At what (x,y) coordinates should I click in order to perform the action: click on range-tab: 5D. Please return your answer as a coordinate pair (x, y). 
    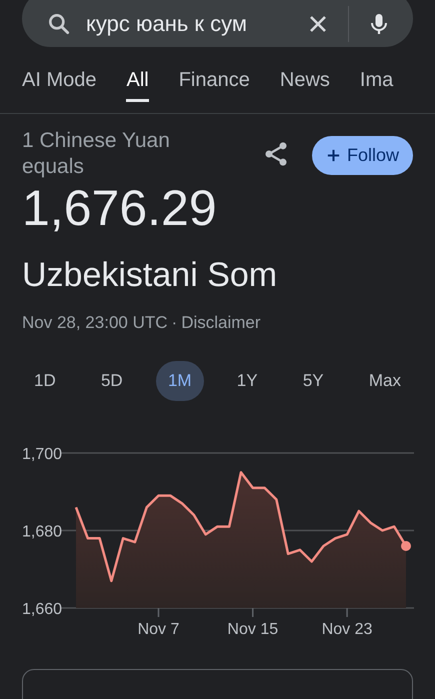
    Looking at the image, I should click on (111, 380).